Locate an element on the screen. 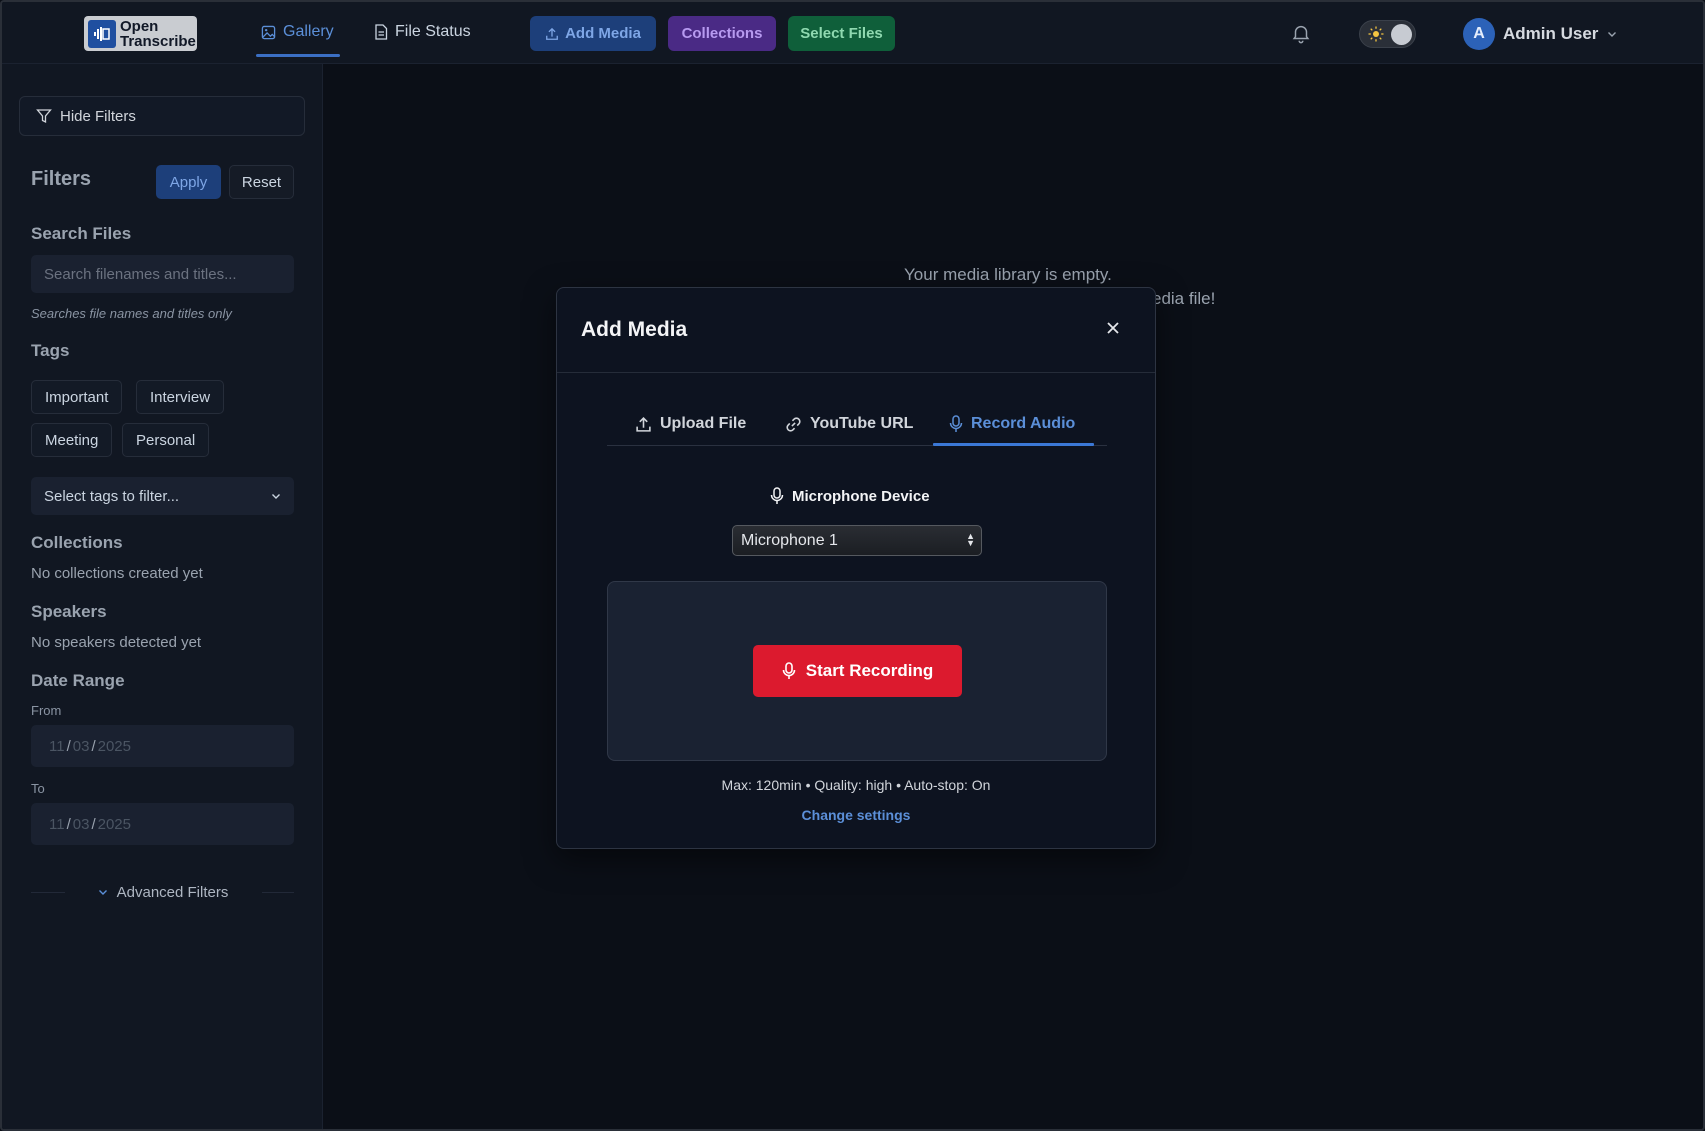 The image size is (1705, 1131). tab-file-status-label: File Status is located at coordinates (433, 31).